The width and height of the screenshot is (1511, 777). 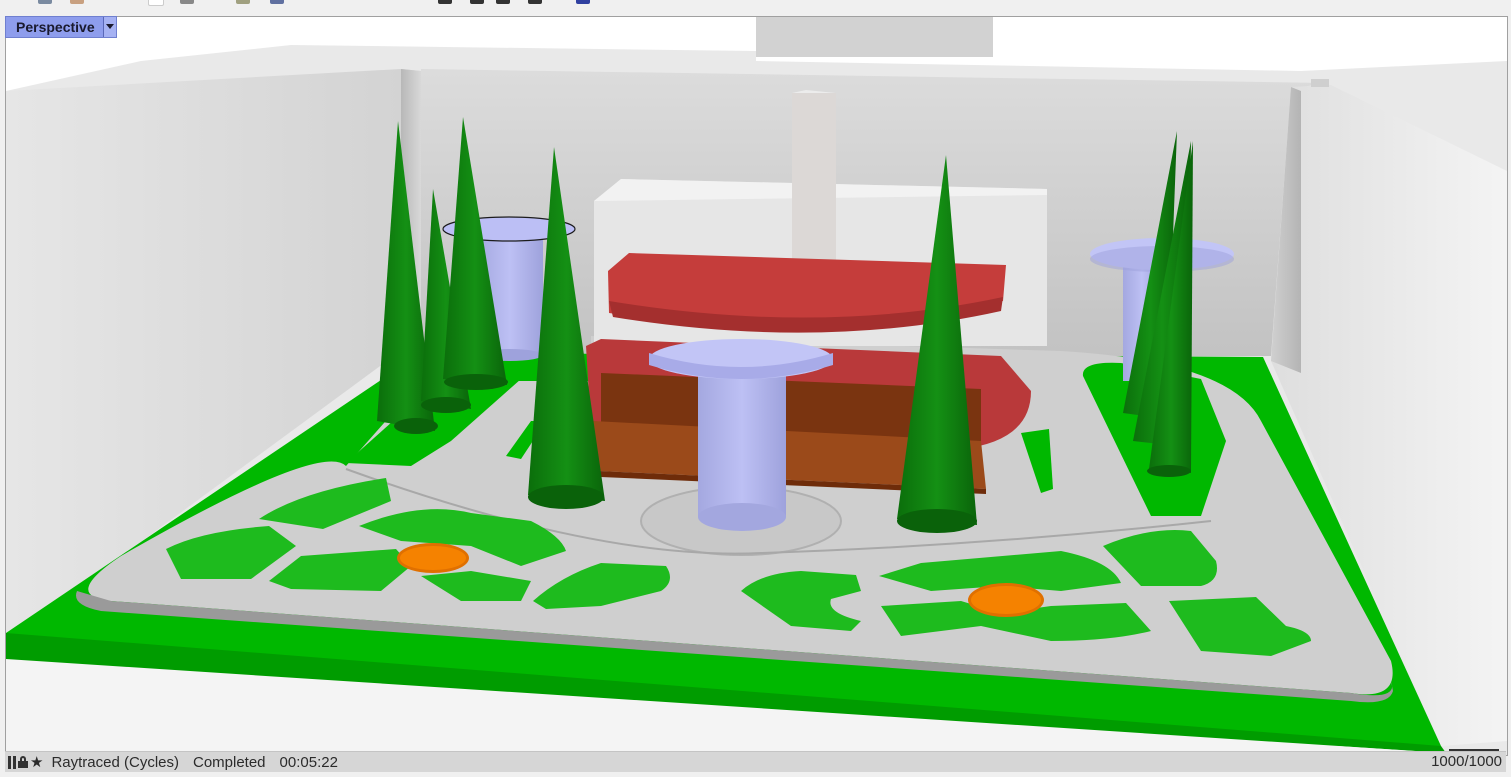 What do you see at coordinates (115, 762) in the screenshot?
I see `renderer-name: Raytraced (Cycles)` at bounding box center [115, 762].